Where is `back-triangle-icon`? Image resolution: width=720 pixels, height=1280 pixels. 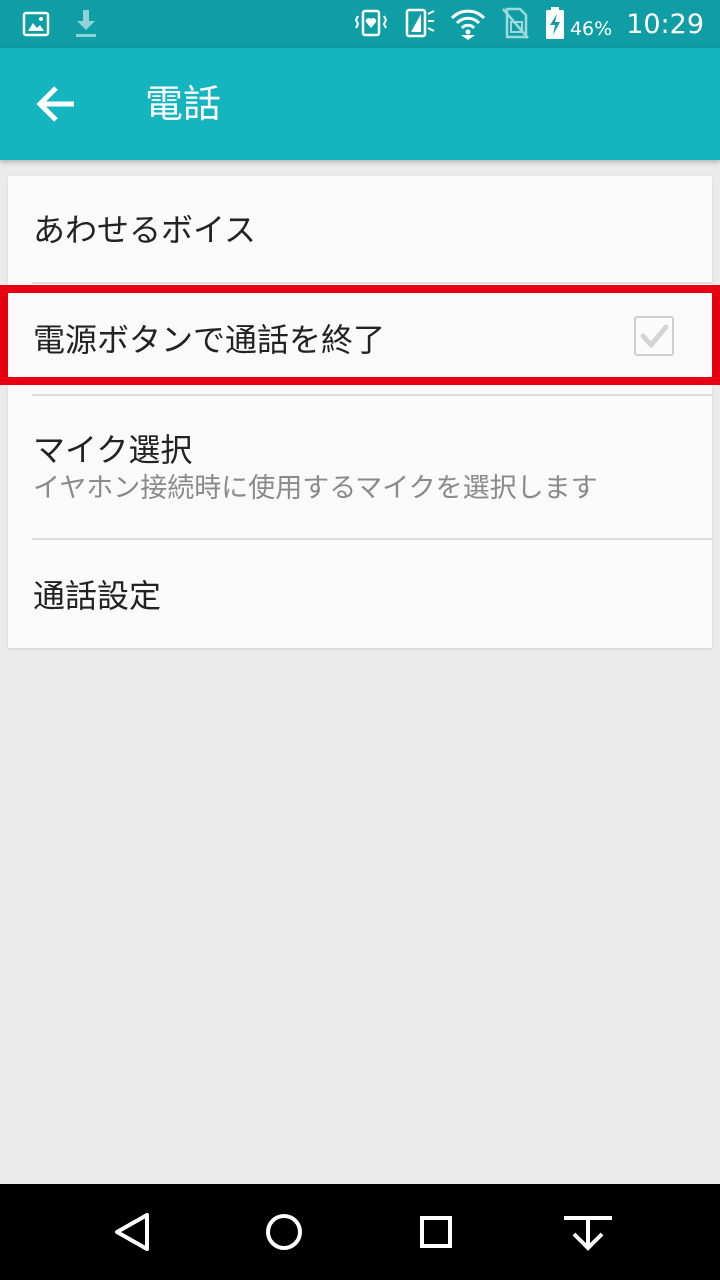
back-triangle-icon is located at coordinates (132, 1239).